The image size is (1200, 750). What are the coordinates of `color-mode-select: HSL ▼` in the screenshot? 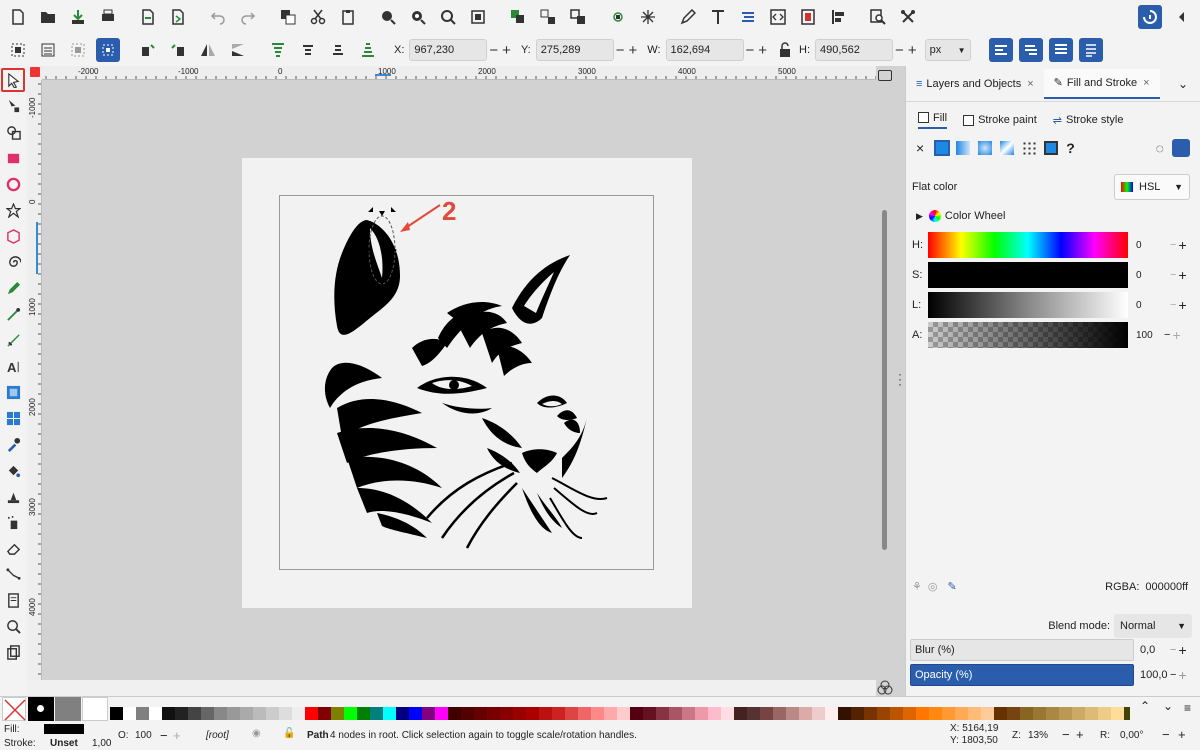 It's located at (1152, 187).